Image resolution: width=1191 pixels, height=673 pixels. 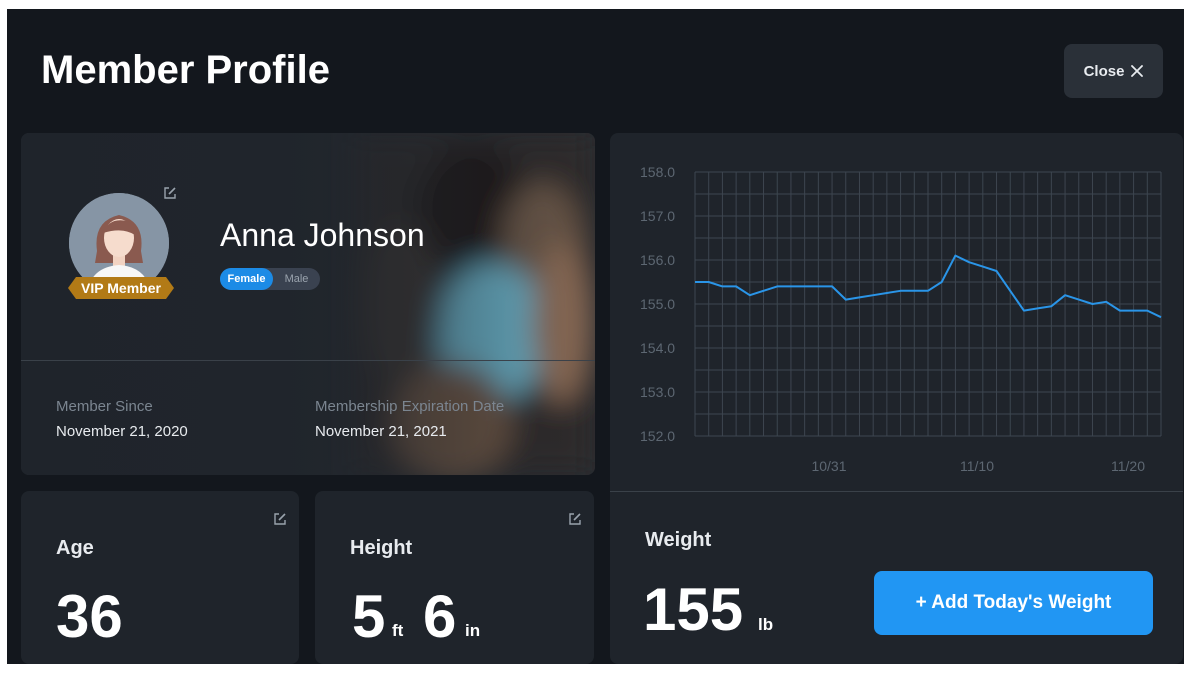 I want to click on height-inches: 6, so click(x=440, y=616).